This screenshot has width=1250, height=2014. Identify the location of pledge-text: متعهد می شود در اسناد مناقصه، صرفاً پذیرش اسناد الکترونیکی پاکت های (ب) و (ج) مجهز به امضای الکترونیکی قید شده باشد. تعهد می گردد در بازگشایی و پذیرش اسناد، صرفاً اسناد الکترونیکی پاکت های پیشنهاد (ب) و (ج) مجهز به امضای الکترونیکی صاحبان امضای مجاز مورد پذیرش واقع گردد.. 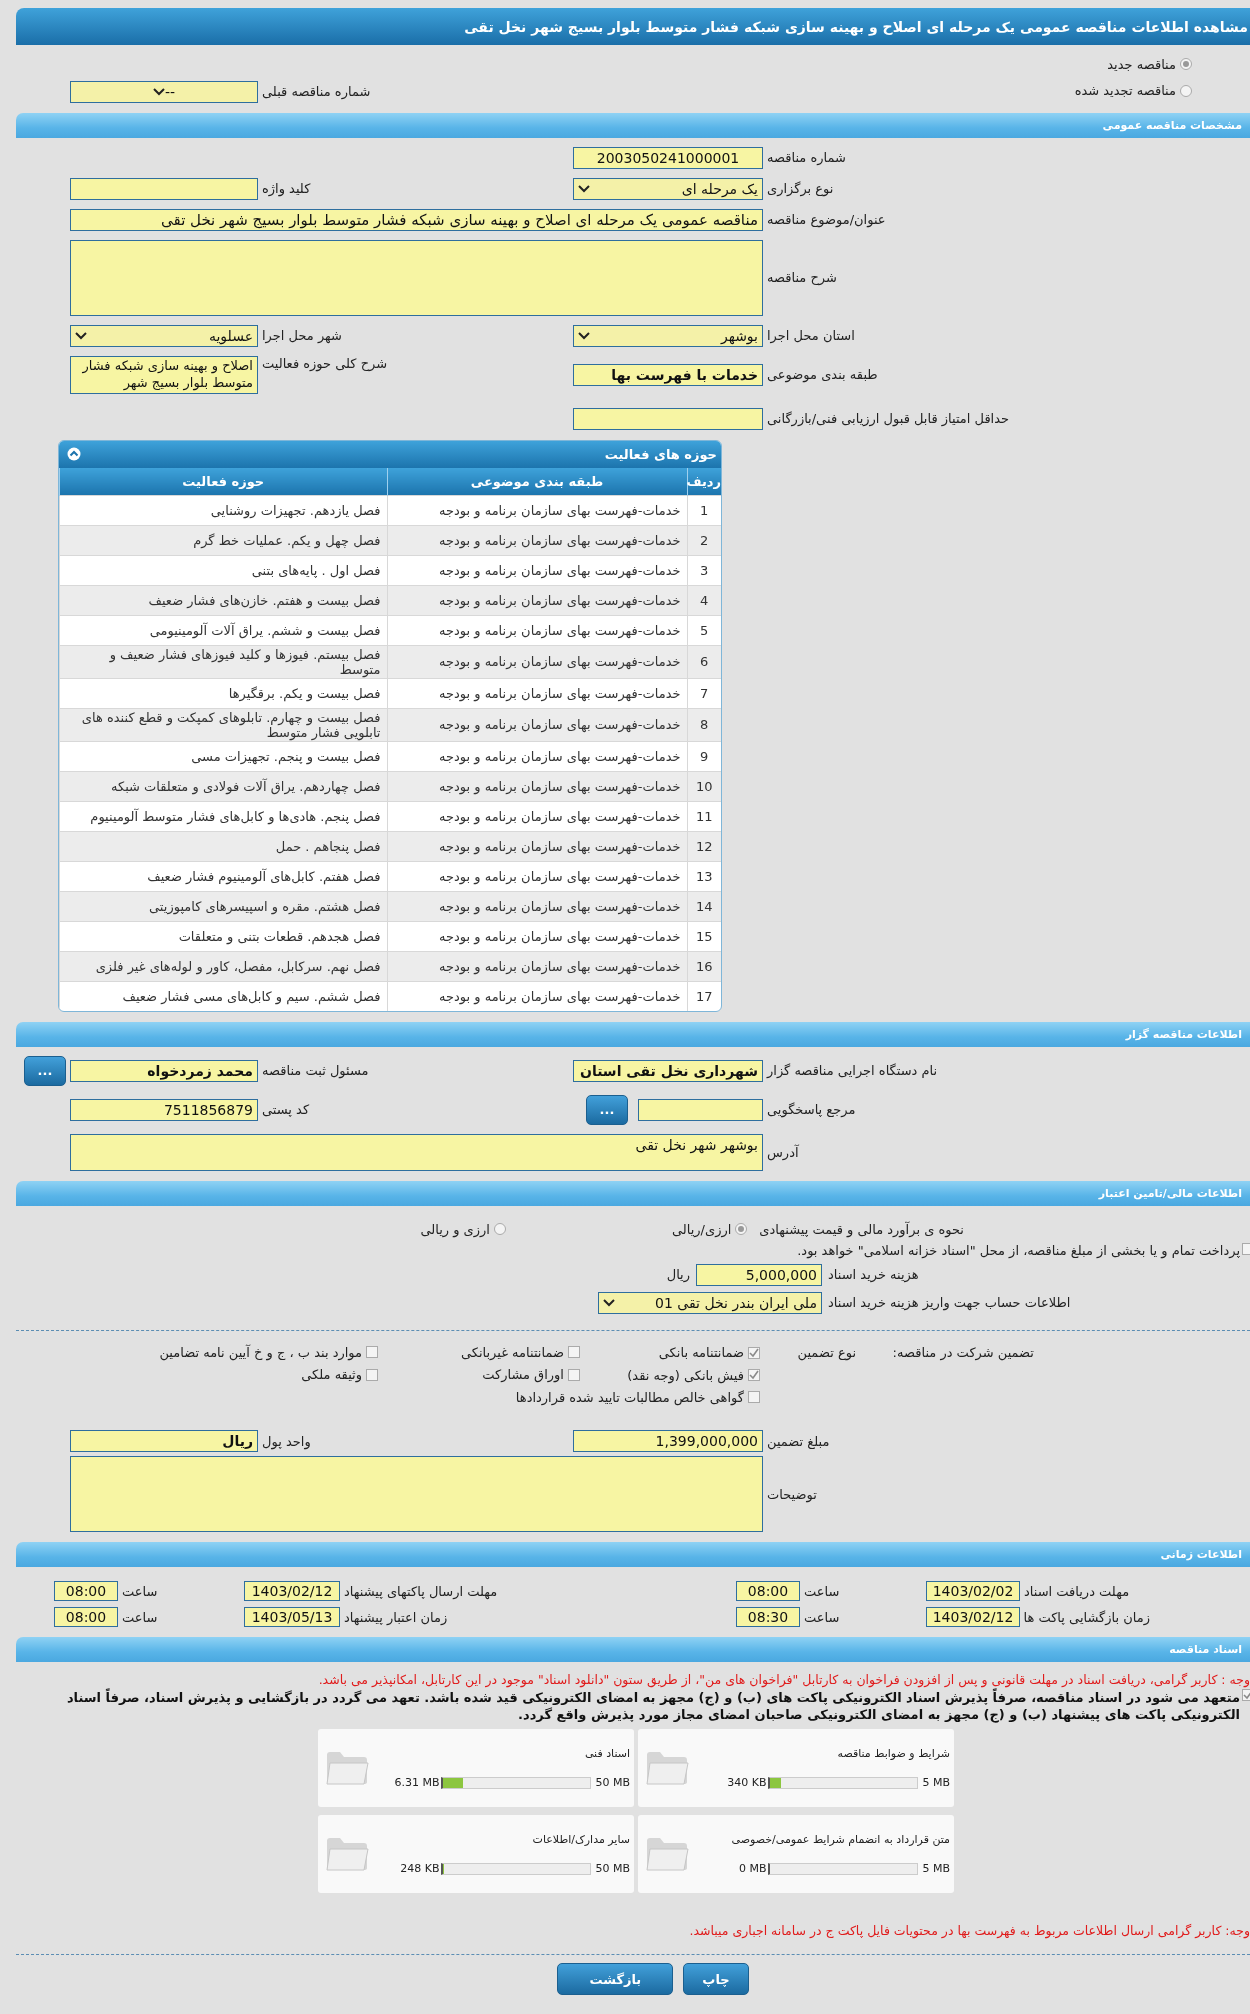
(628, 1706).